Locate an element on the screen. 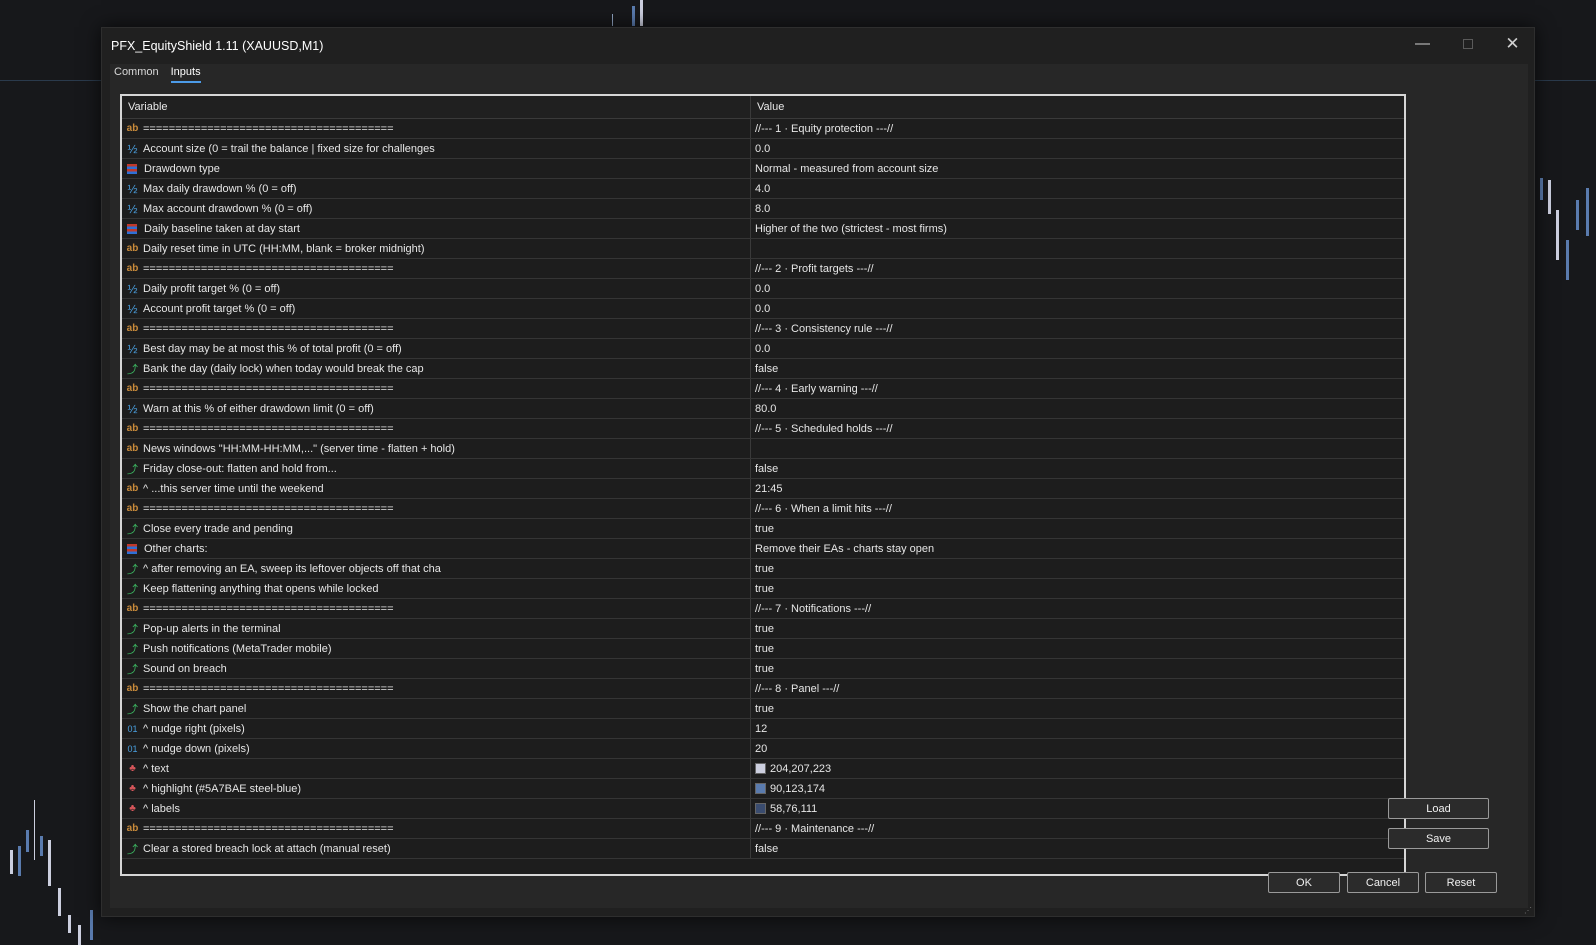 The width and height of the screenshot is (1596, 945). value-cell: 90,123,174 is located at coordinates (1077, 788).